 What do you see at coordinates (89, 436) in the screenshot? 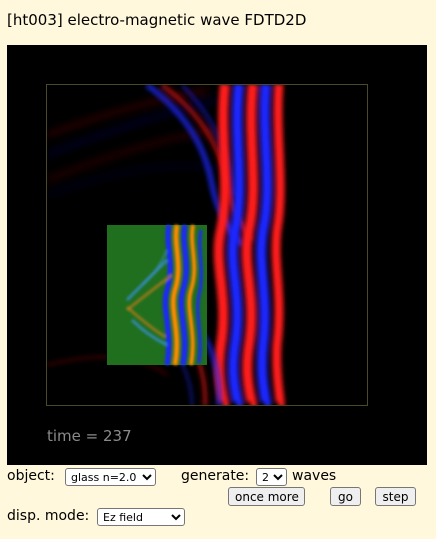
I see `time-readout: time = 237` at bounding box center [89, 436].